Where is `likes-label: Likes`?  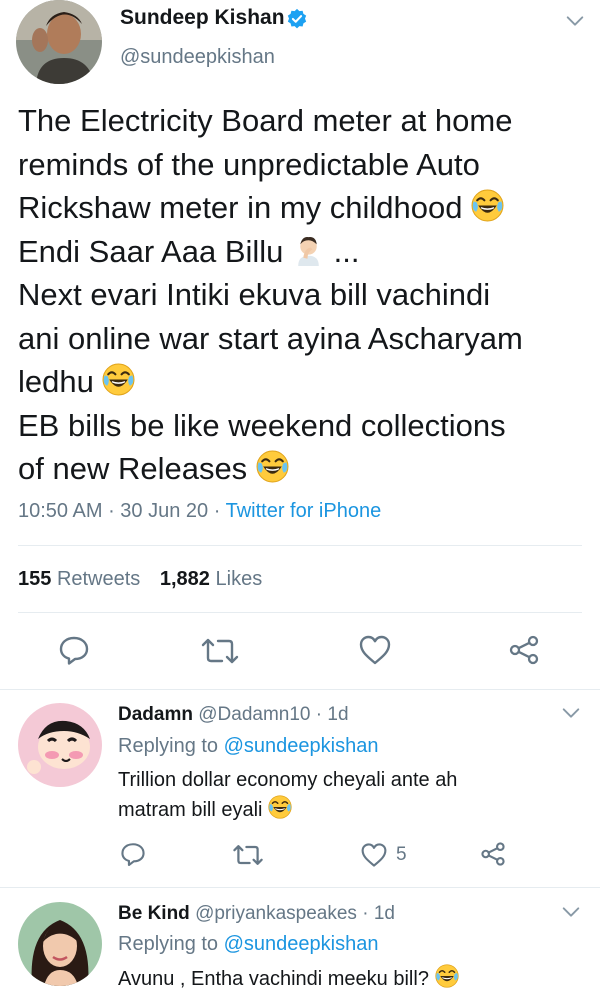
likes-label: Likes is located at coordinates (239, 579).